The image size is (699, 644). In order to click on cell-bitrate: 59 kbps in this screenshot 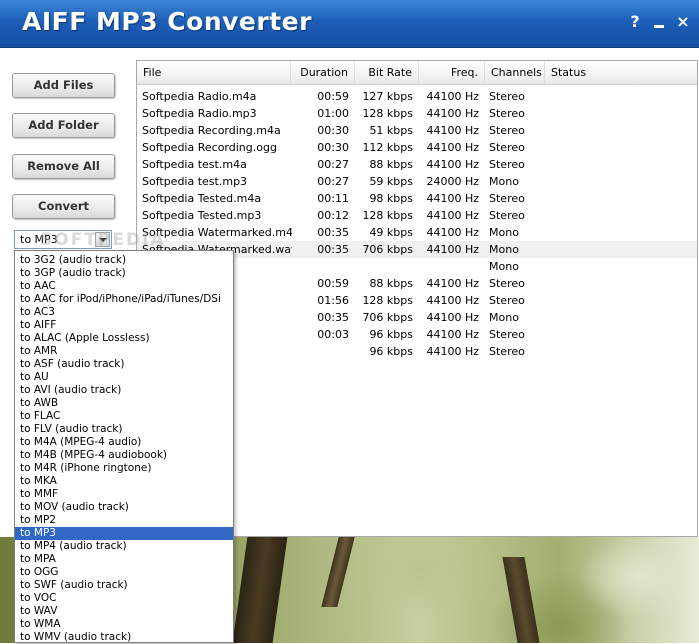, I will do `click(391, 181)`.